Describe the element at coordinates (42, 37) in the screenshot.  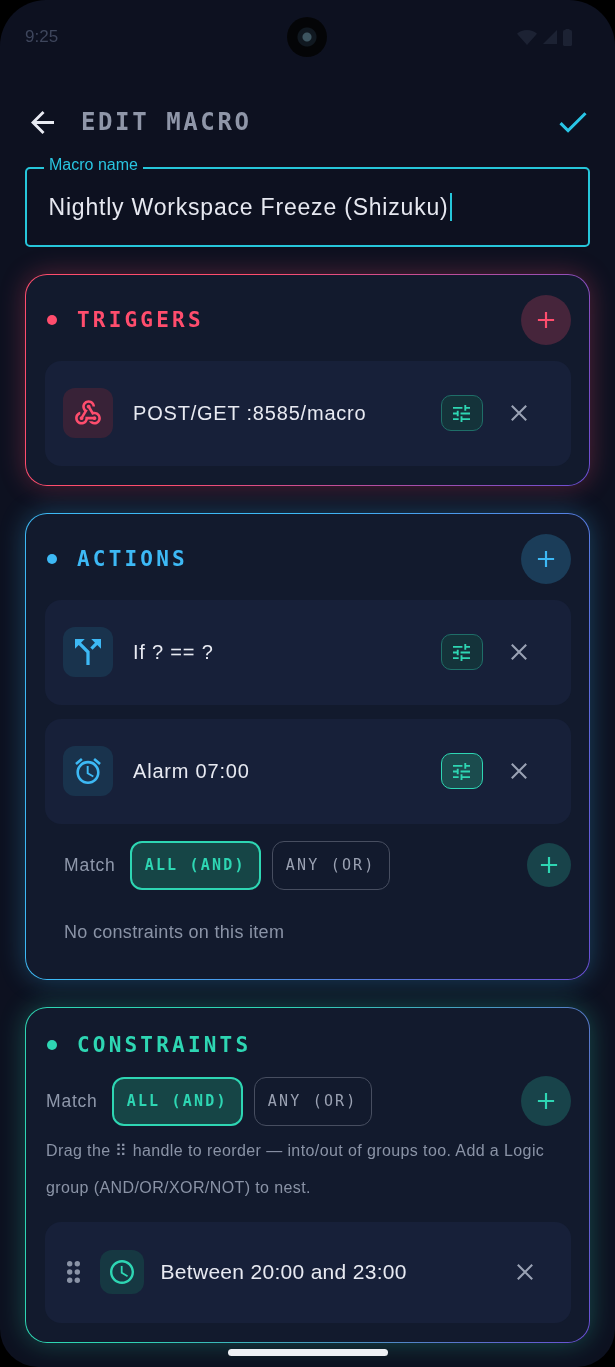
I see `status-time: 9:25` at that location.